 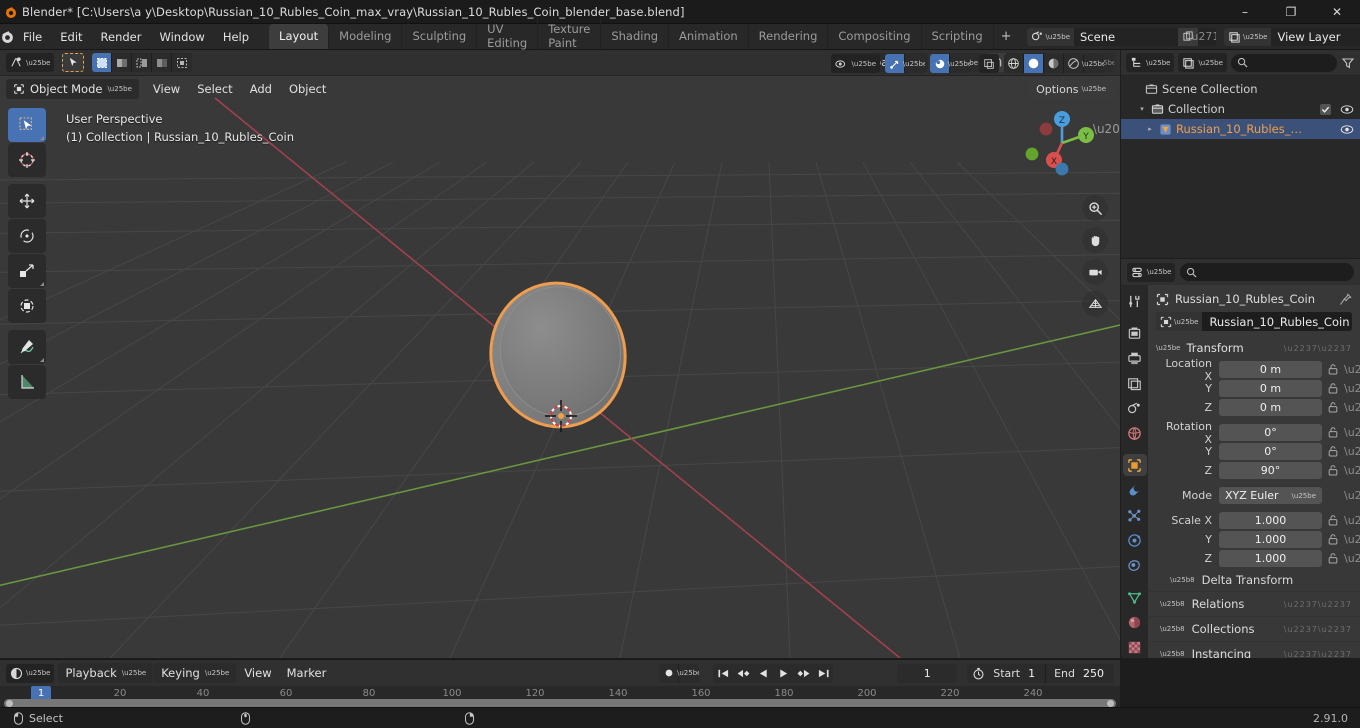 I want to click on object-tab, so click(x=1134, y=465).